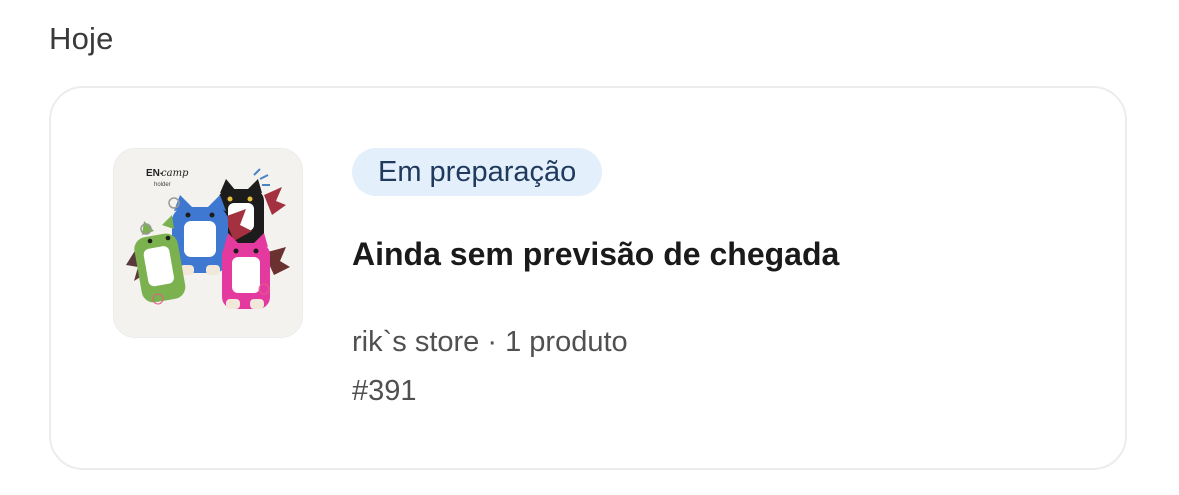  I want to click on item-count: 1 produto, so click(566, 342).